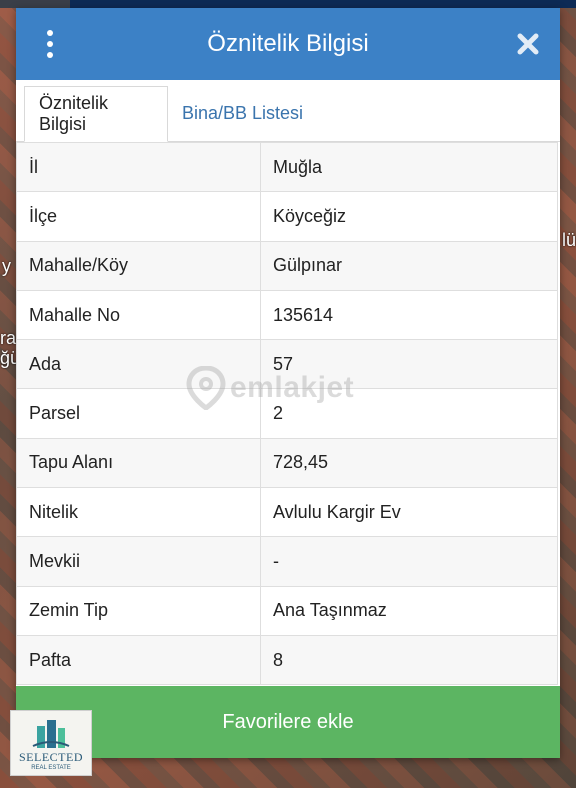  Describe the element at coordinates (138, 364) in the screenshot. I see `row-key: Ada` at that location.